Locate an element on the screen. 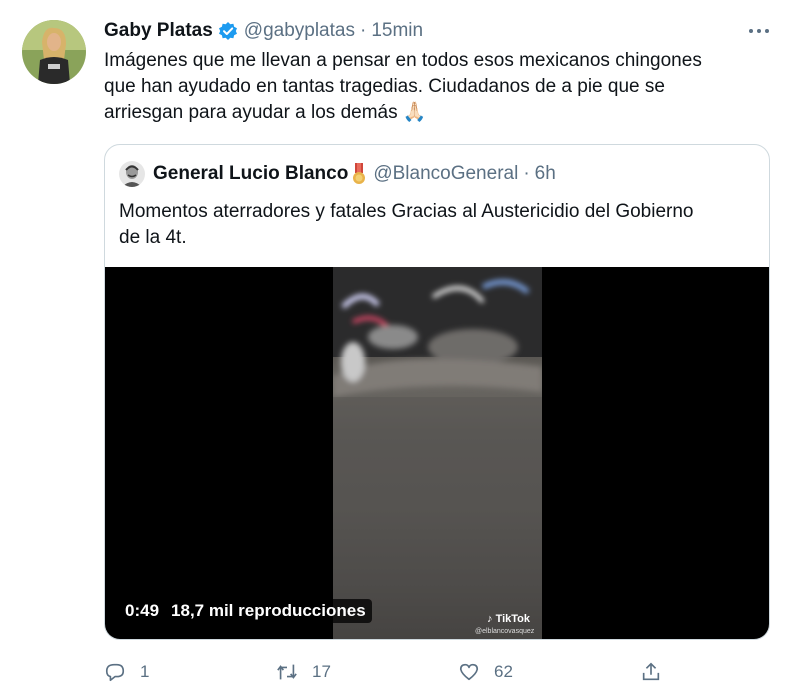 The image size is (800, 693). tiktok-handle: @elblancovasquez is located at coordinates (505, 631).